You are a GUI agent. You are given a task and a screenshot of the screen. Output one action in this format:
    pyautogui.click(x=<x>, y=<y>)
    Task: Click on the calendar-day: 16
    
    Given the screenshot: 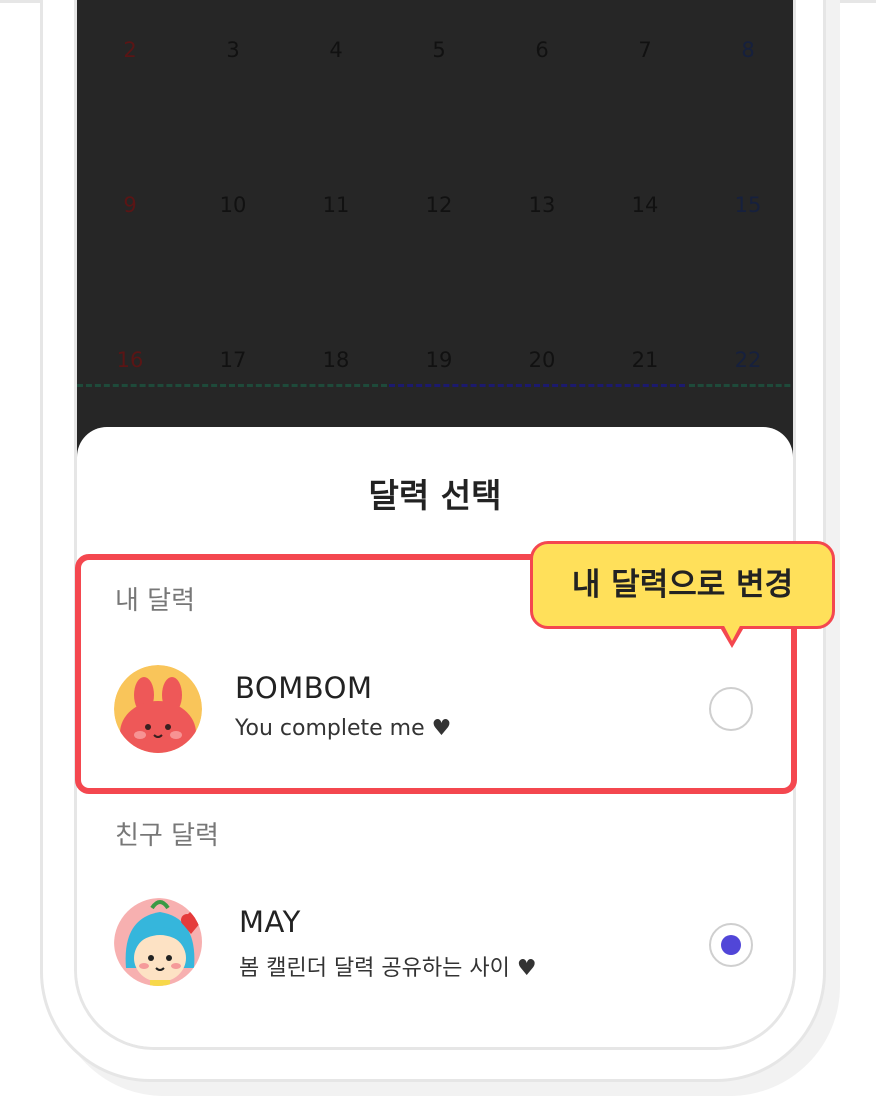 What is the action you would take?
    pyautogui.click(x=130, y=360)
    